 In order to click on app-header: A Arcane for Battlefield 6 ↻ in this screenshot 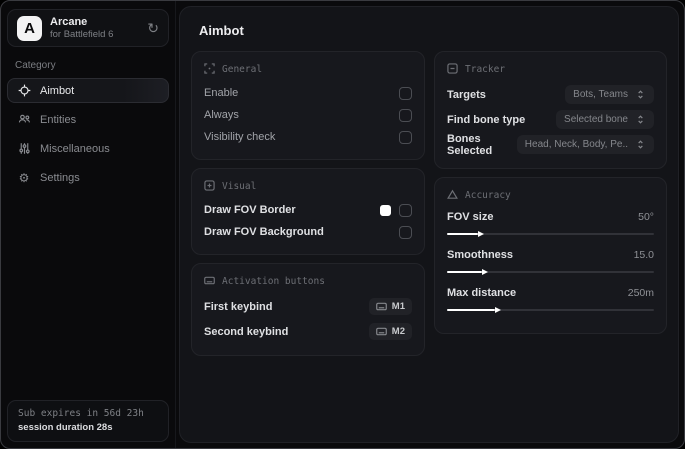, I will do `click(88, 28)`.